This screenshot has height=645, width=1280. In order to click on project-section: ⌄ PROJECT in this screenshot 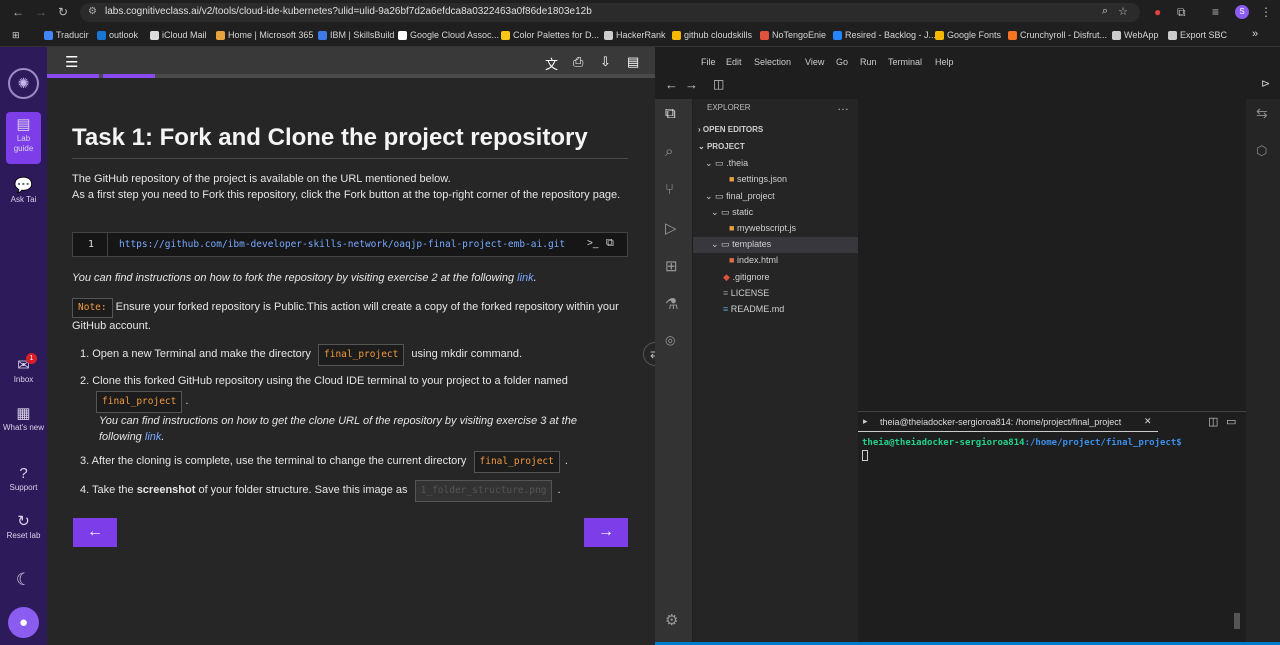, I will do `click(721, 146)`.